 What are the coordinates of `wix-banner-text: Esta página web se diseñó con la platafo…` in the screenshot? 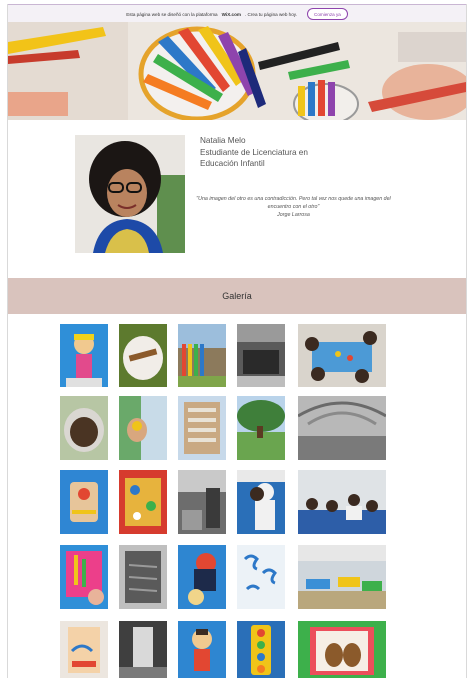 It's located at (172, 14).